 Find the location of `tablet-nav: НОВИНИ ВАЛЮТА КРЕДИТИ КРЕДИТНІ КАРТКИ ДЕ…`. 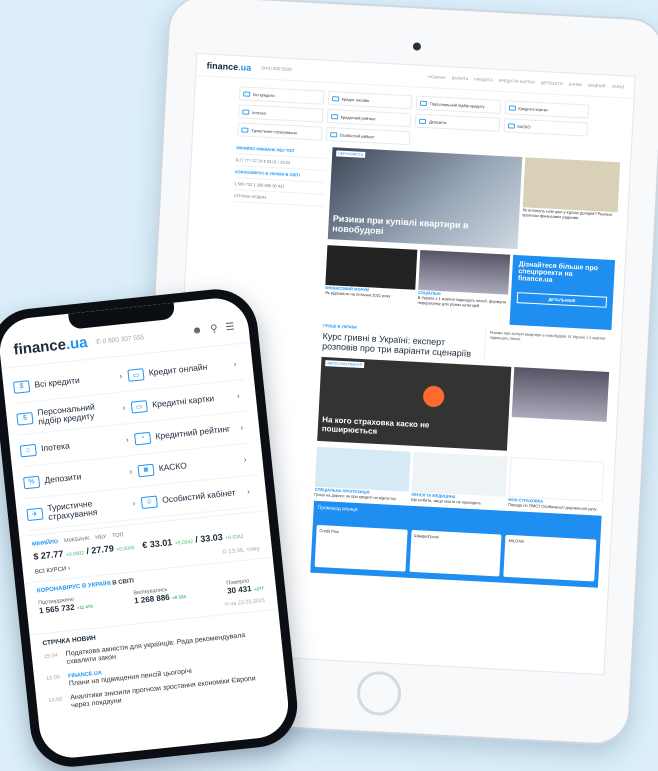

tablet-nav: НОВИНИ ВАЛЮТА КРЕДИТИ КРЕДИТНІ КАРТКИ ДЕ… is located at coordinates (526, 81).